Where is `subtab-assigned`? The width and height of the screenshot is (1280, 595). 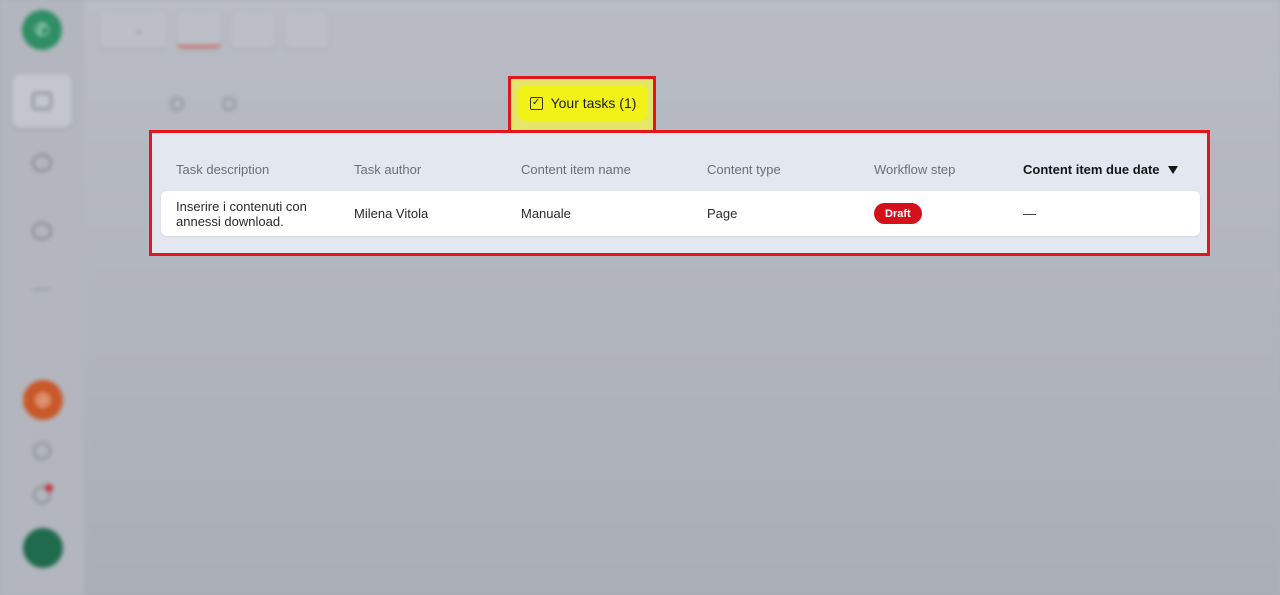
subtab-assigned is located at coordinates (233, 104).